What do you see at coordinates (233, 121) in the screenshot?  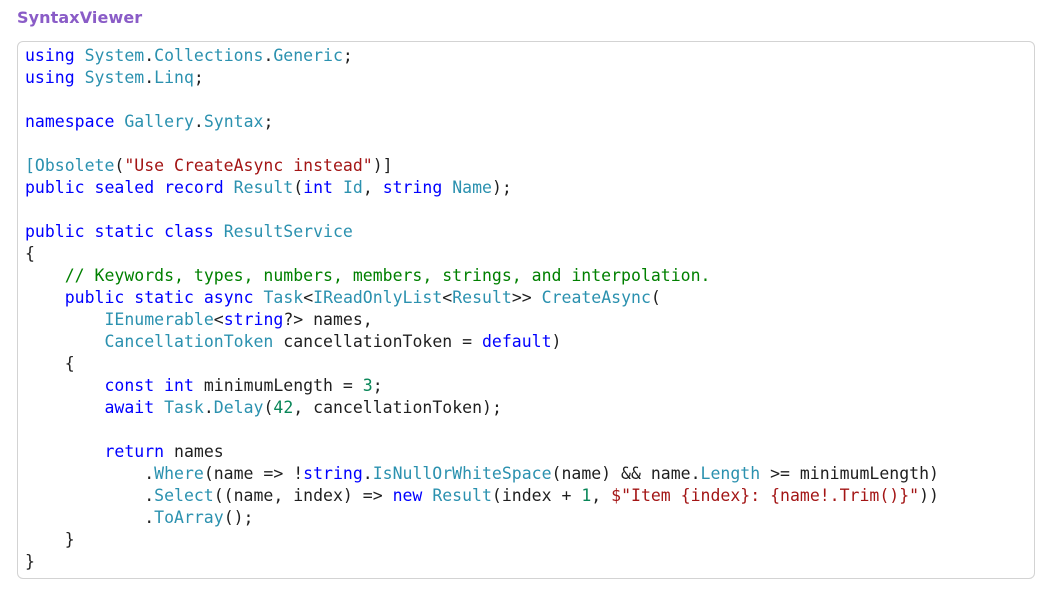 I see `code-token-type: Syntax` at bounding box center [233, 121].